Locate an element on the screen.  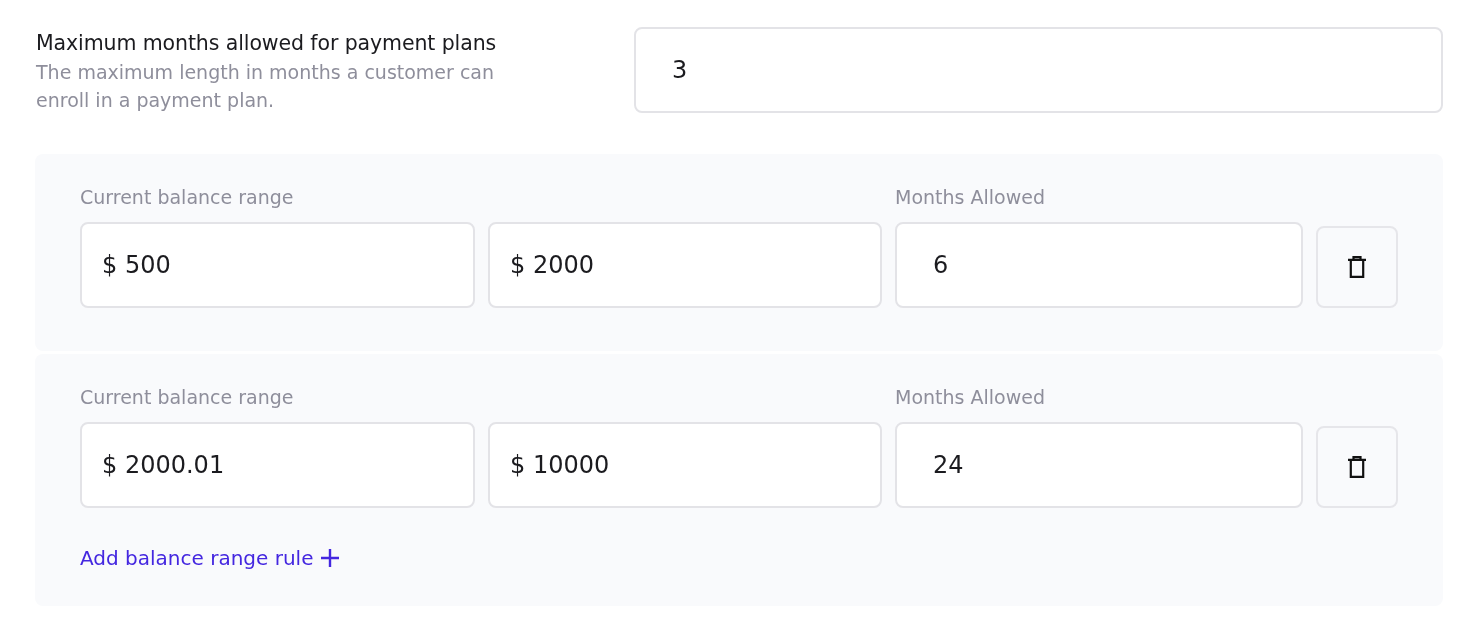
max-balance-input: $ 2000 is located at coordinates (685, 265).